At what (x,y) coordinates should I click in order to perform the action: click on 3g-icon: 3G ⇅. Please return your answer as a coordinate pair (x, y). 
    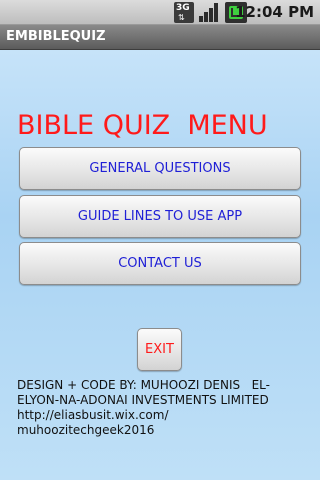
    Looking at the image, I should click on (184, 12).